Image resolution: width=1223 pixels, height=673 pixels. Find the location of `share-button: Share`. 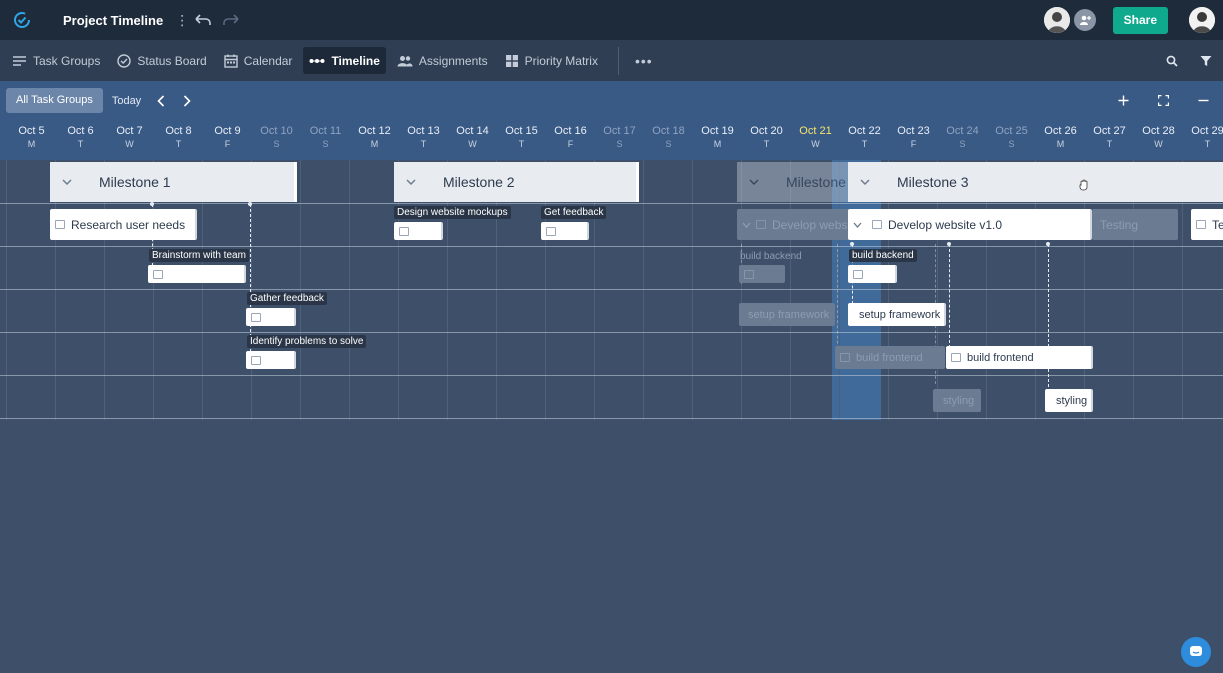

share-button: Share is located at coordinates (1140, 20).